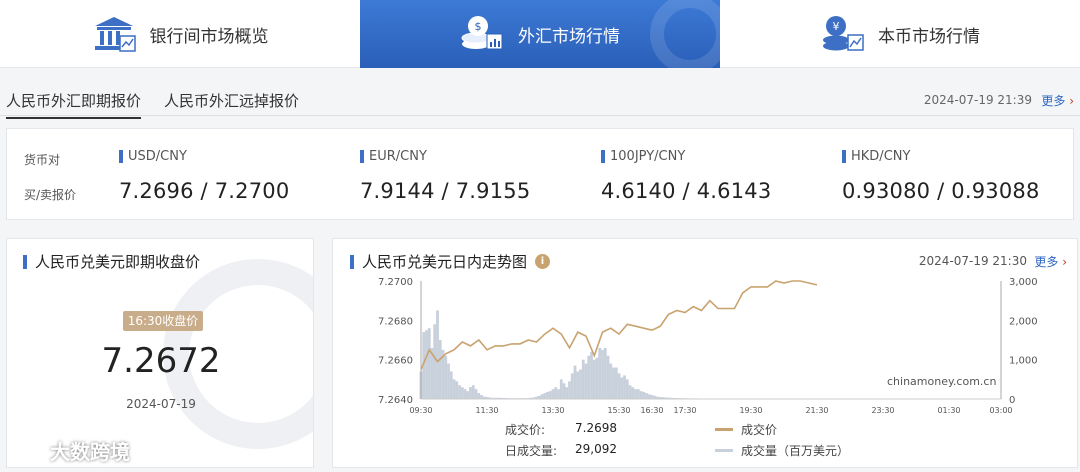 This screenshot has height=472, width=1080. What do you see at coordinates (525, 430) in the screenshot?
I see `deal-price-label: 成交价:` at bounding box center [525, 430].